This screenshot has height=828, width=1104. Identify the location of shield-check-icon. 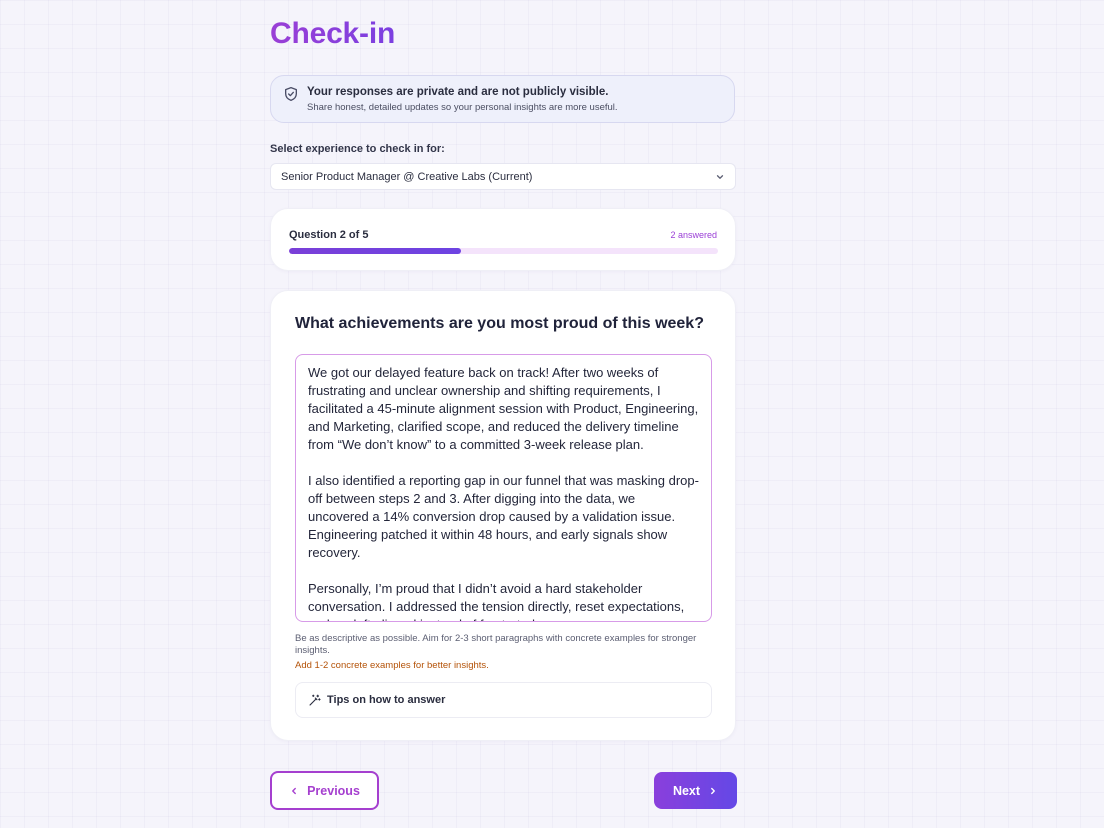
(291, 94).